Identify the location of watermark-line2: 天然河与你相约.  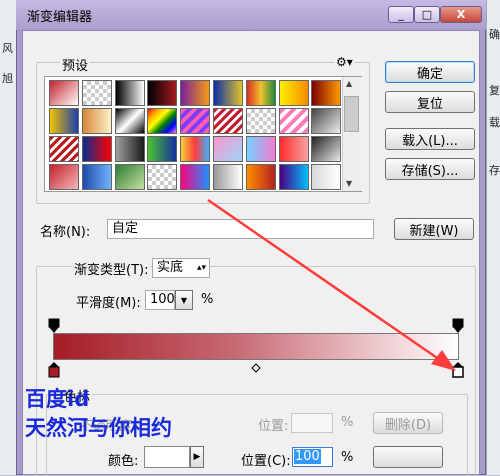
(98, 428).